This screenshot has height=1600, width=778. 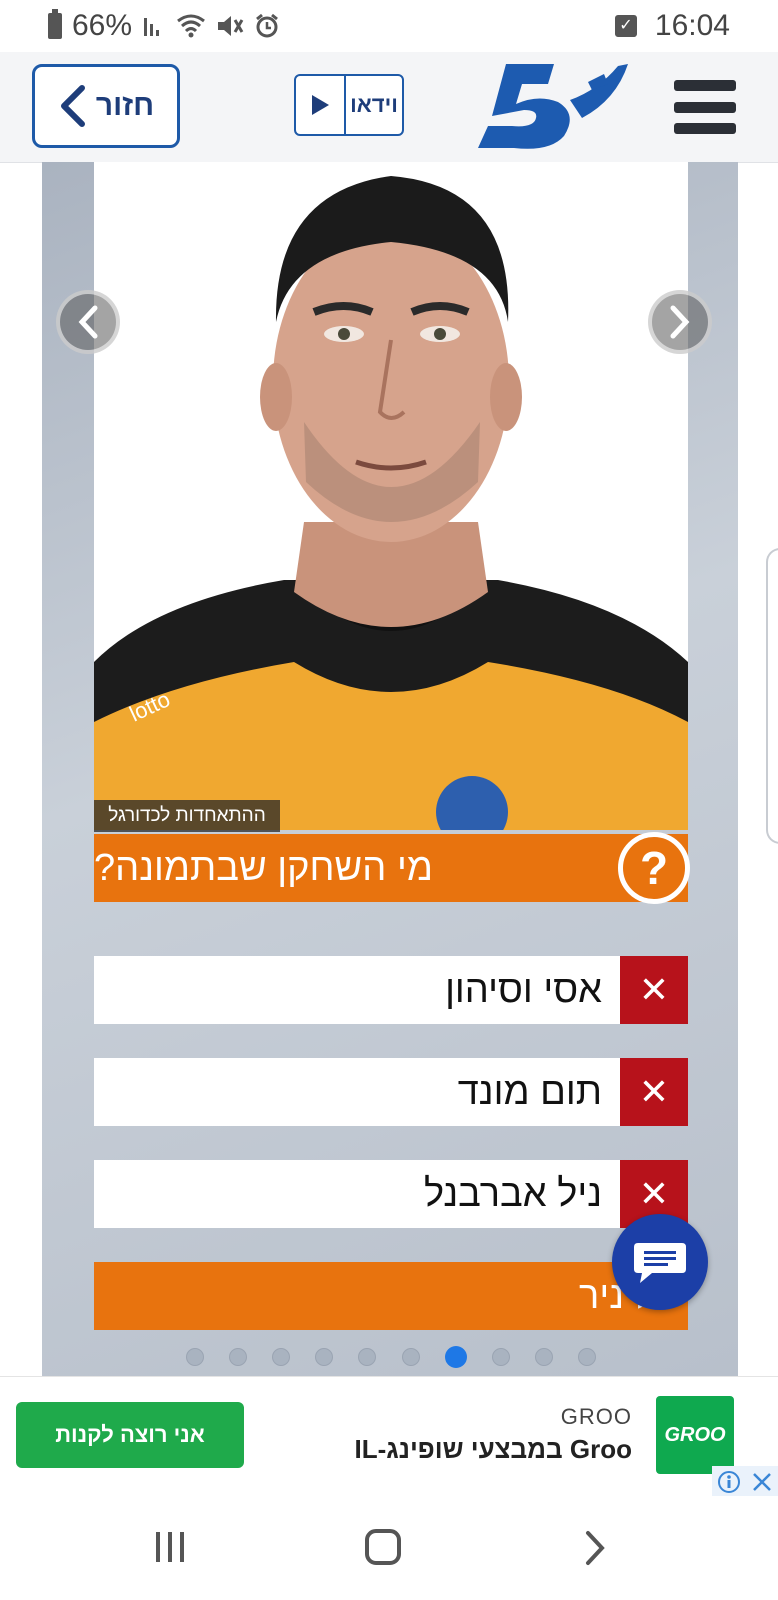 What do you see at coordinates (762, 1482) in the screenshot?
I see `close-icon` at bounding box center [762, 1482].